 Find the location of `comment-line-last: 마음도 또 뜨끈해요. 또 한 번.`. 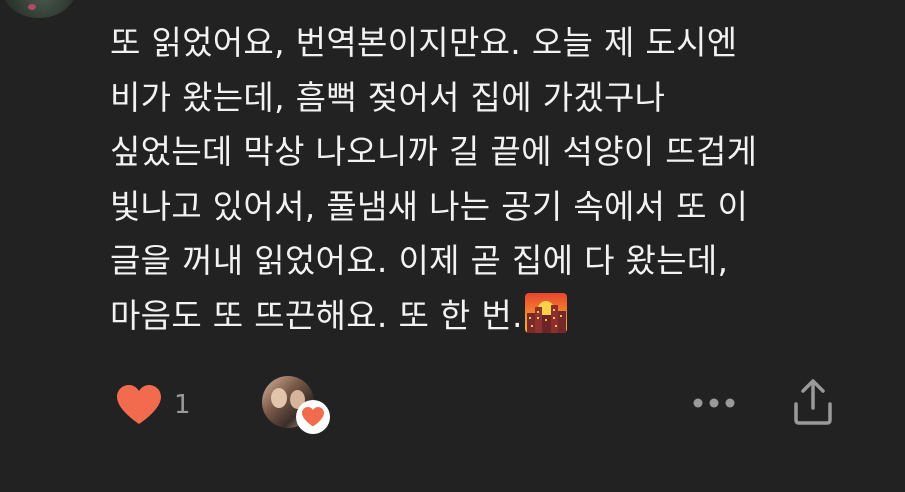

comment-line-last: 마음도 또 뜨끈해요. 또 한 번. is located at coordinates (490, 316).